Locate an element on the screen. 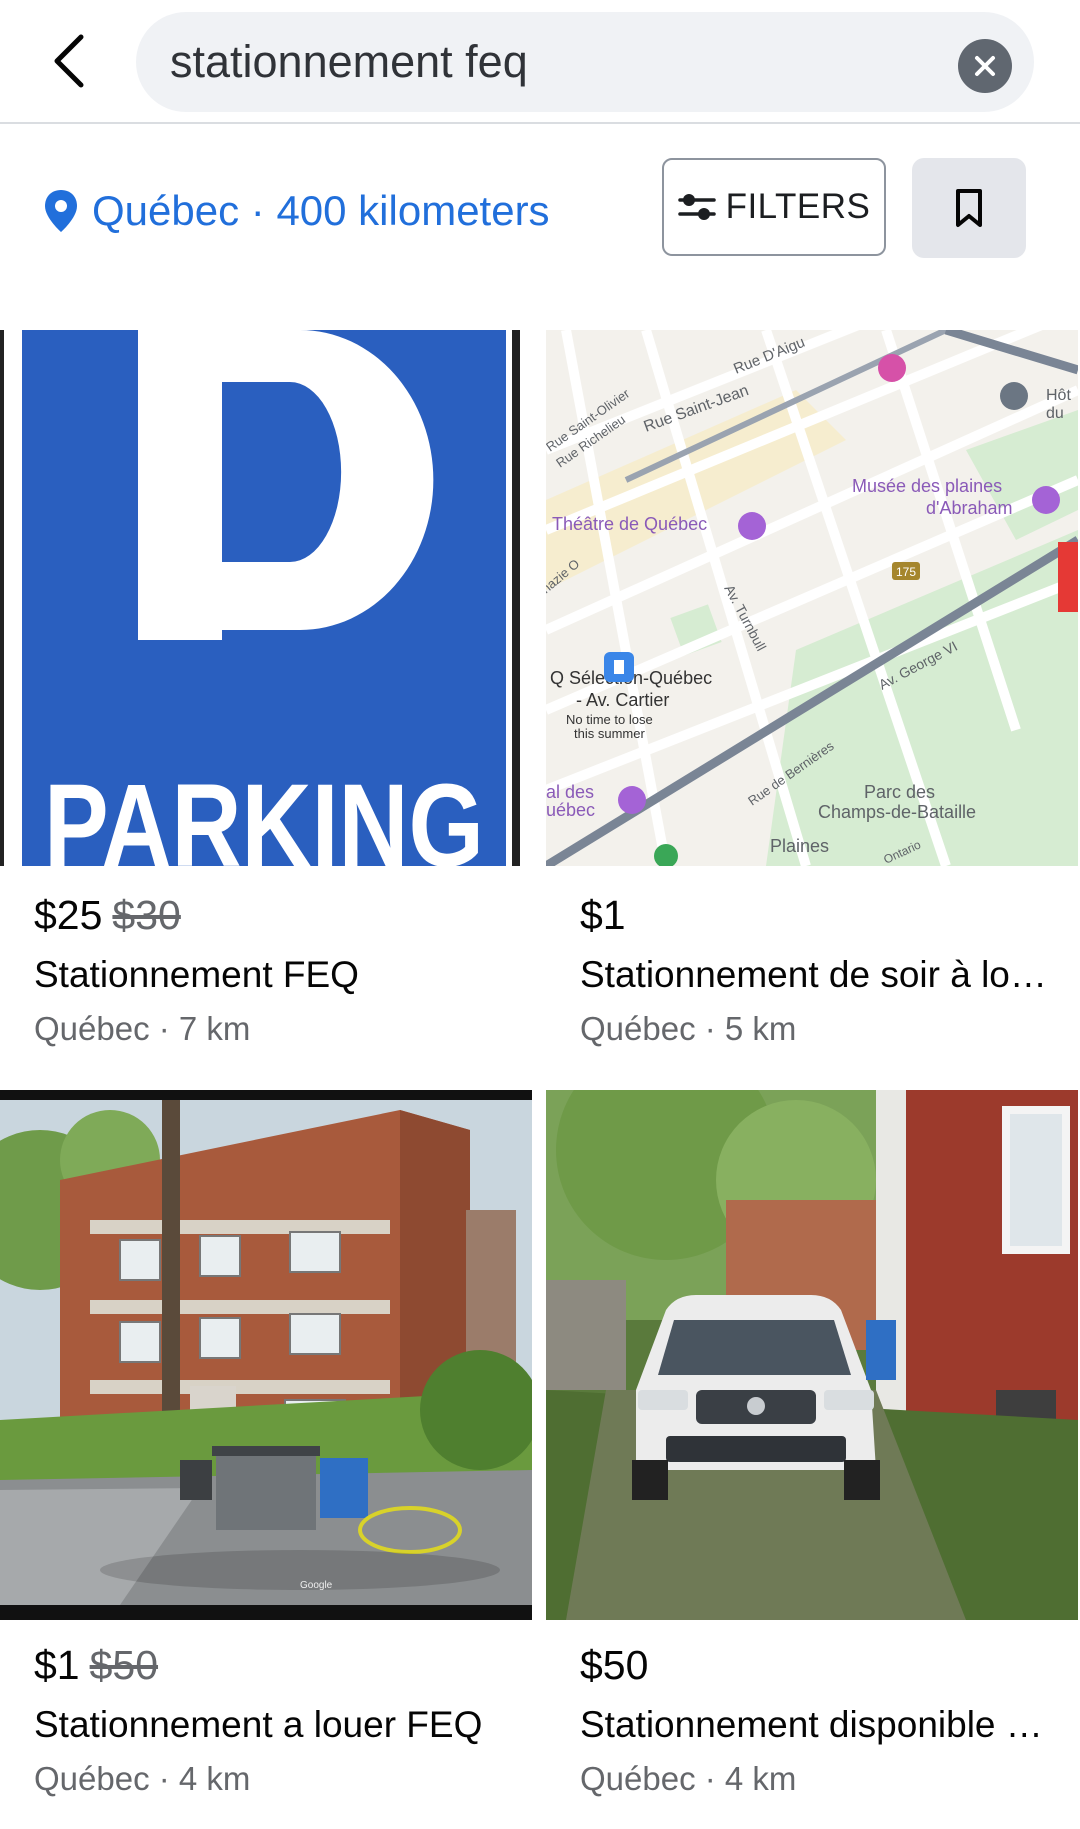 Image resolution: width=1080 pixels, height=1829 pixels. back-button is located at coordinates (68, 61).